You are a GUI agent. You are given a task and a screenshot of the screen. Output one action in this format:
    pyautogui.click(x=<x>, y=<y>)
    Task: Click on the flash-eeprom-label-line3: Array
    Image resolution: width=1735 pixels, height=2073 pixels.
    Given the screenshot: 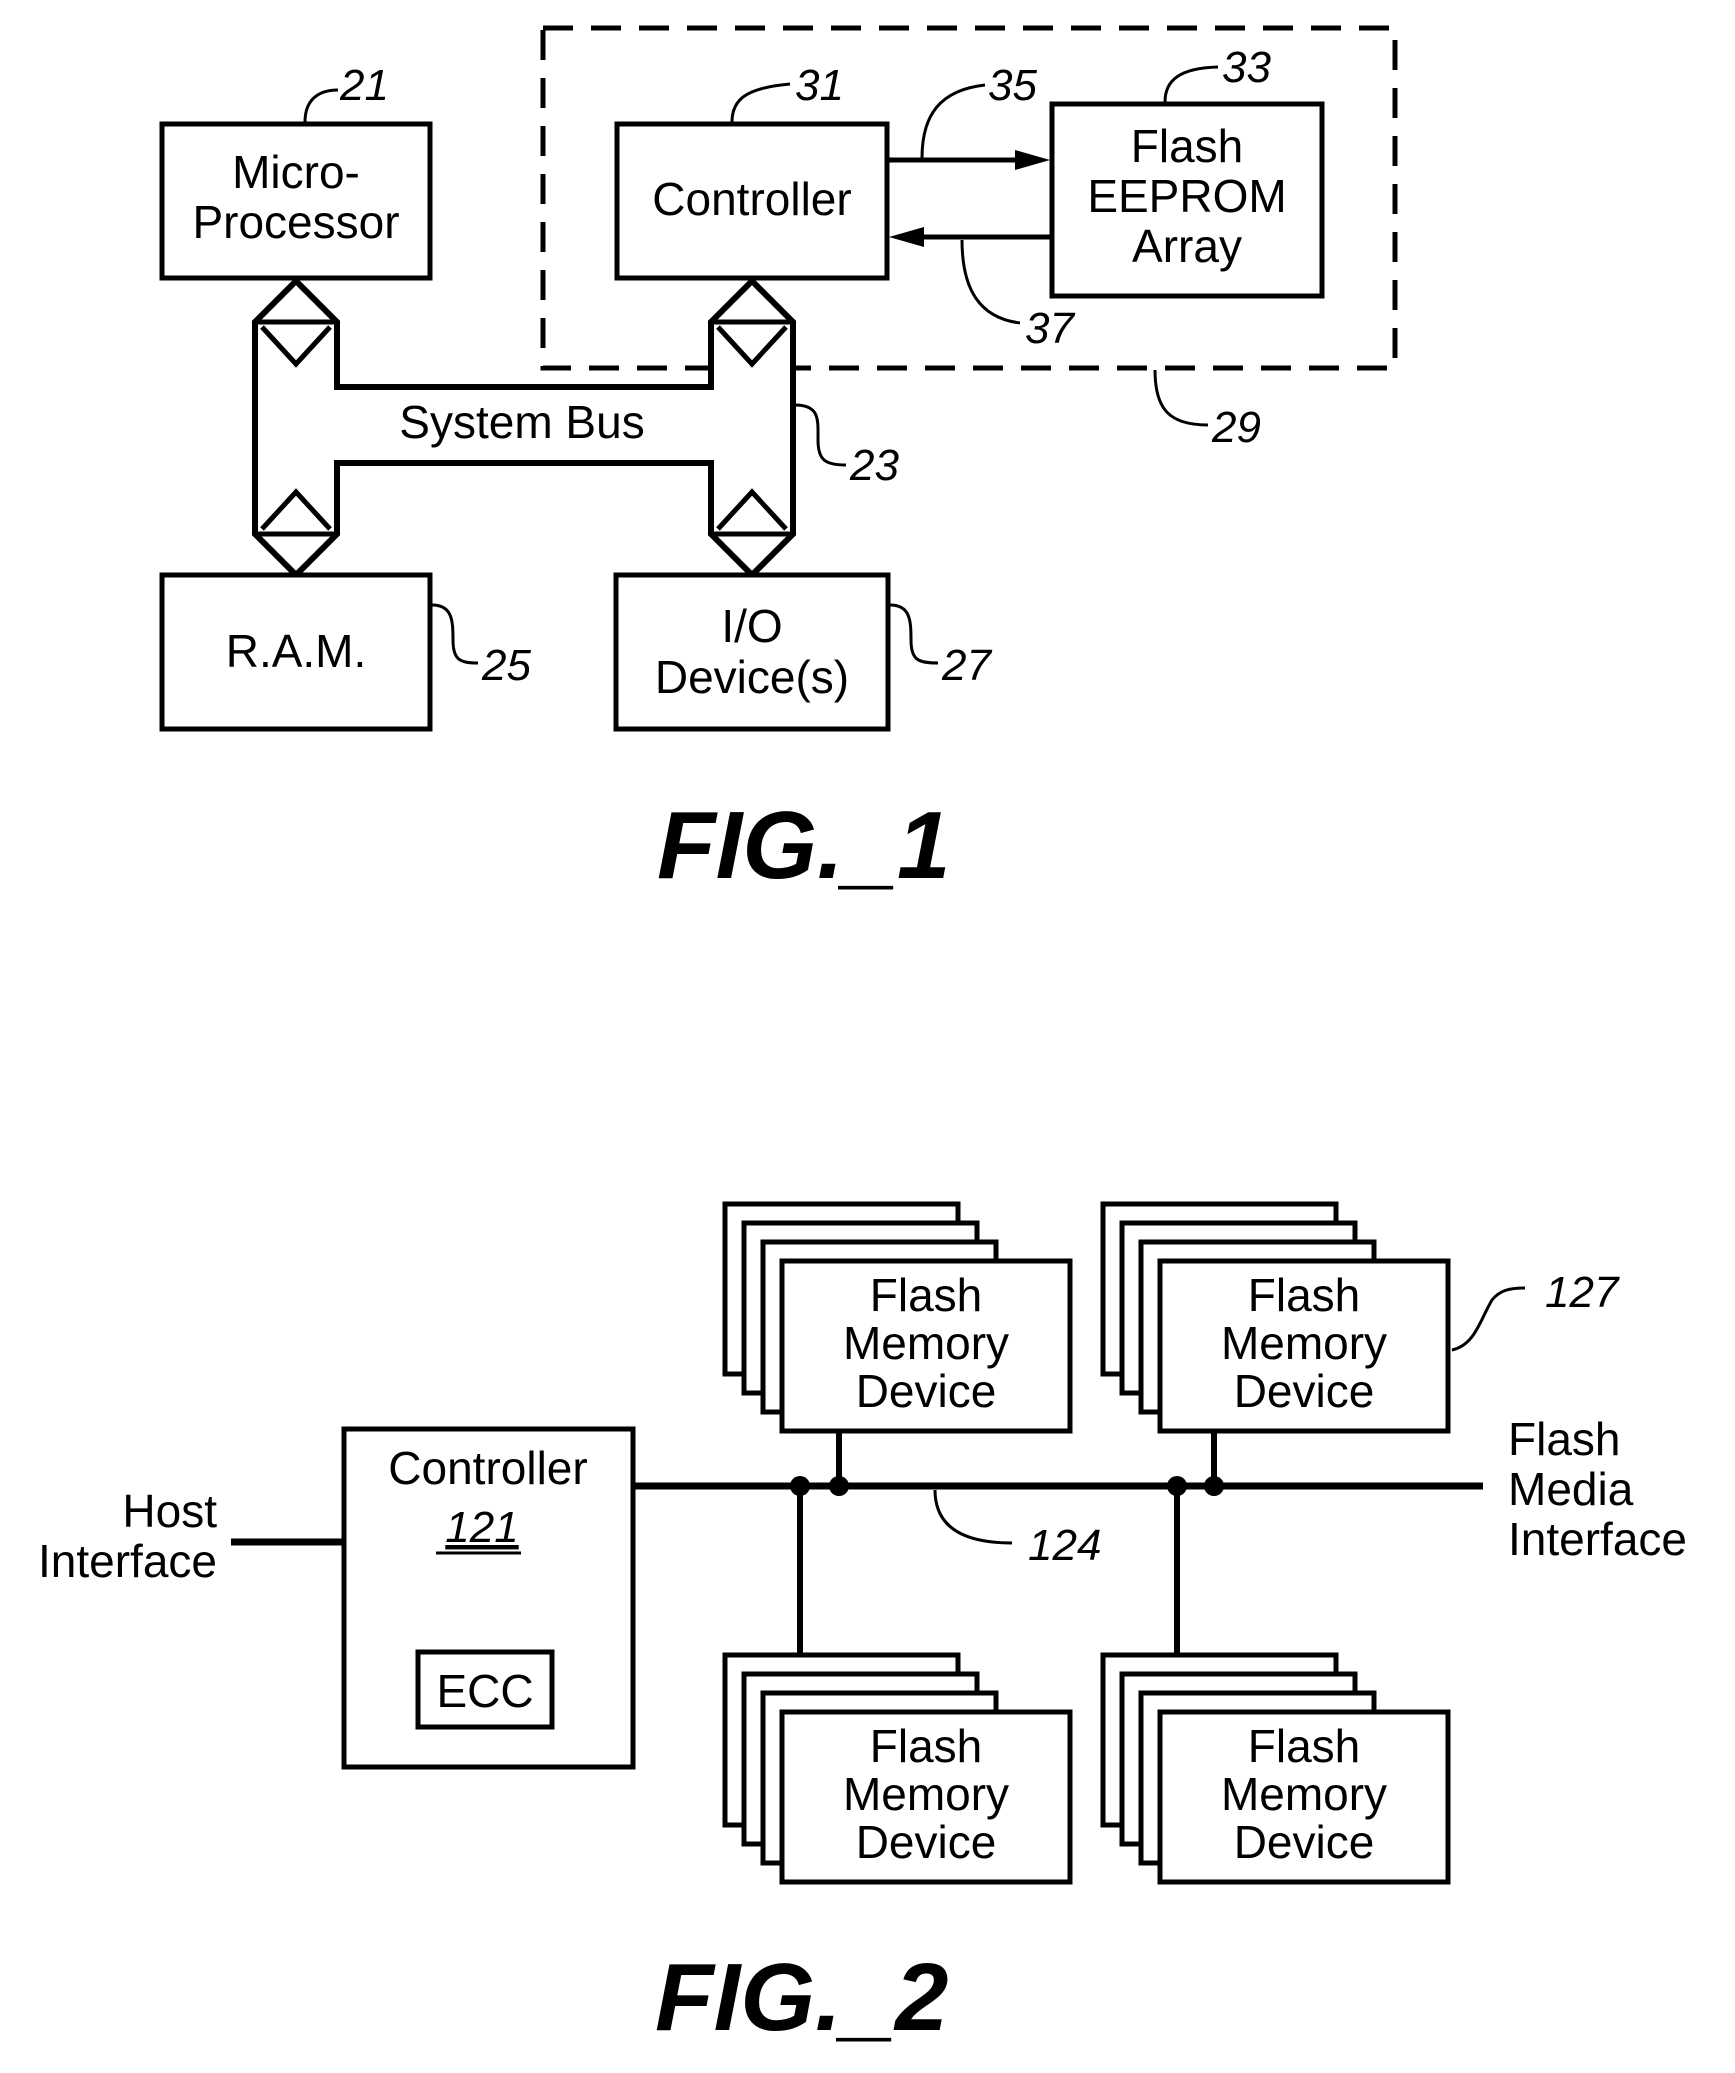 What is the action you would take?
    pyautogui.click(x=1187, y=246)
    